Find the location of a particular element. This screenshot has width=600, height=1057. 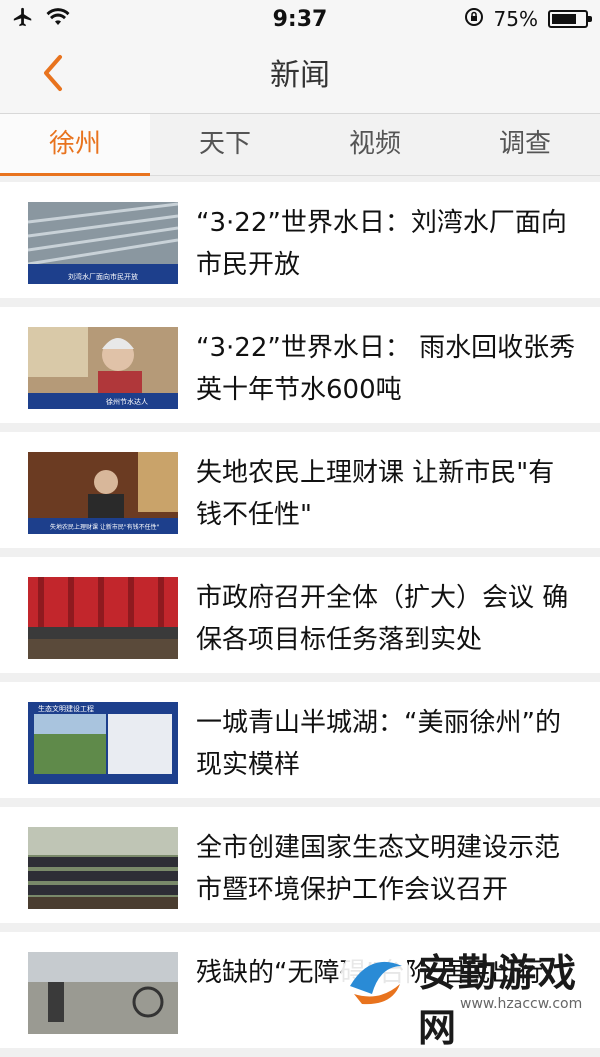

news-title: 全市创建国家生态文明建设示范市暨环境保护工作会议召开 is located at coordinates (378, 869).